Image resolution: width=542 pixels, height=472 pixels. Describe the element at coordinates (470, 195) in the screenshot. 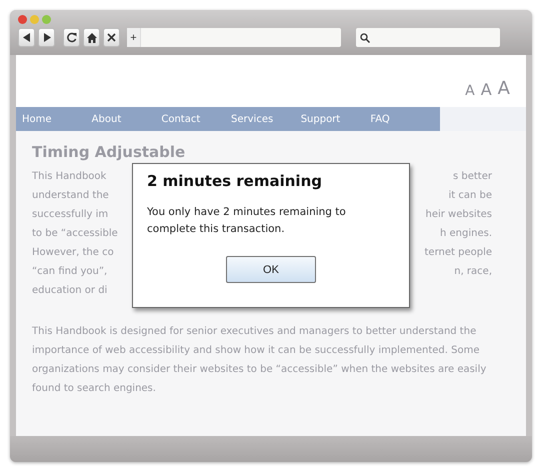

I see `paragraph-fragment: it can be` at that location.